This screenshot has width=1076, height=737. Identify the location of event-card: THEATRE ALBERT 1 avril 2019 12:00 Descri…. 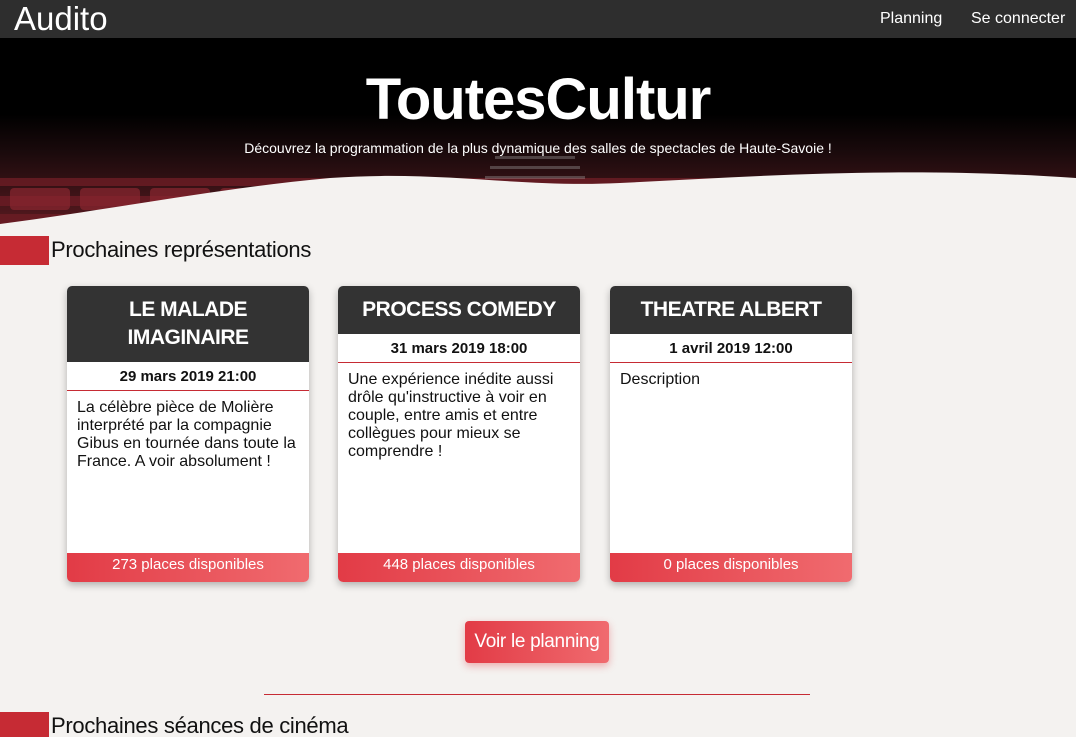
(731, 434).